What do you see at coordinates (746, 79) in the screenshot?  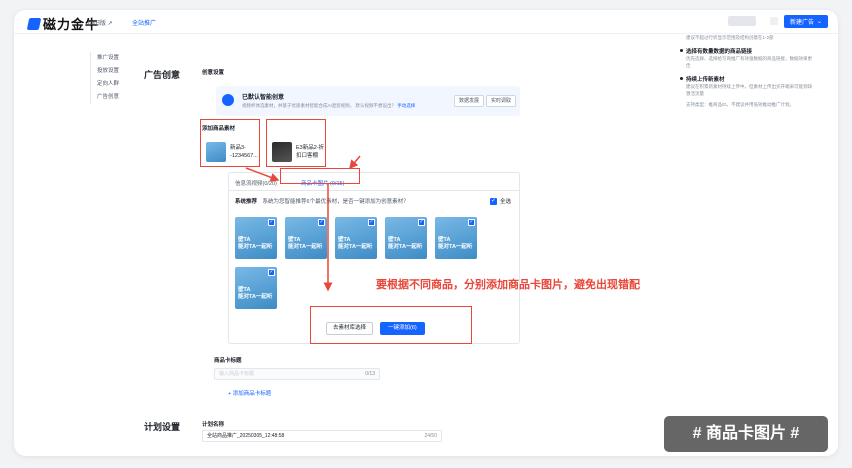 I see `tip-title-2: 持续上传新素材` at bounding box center [746, 79].